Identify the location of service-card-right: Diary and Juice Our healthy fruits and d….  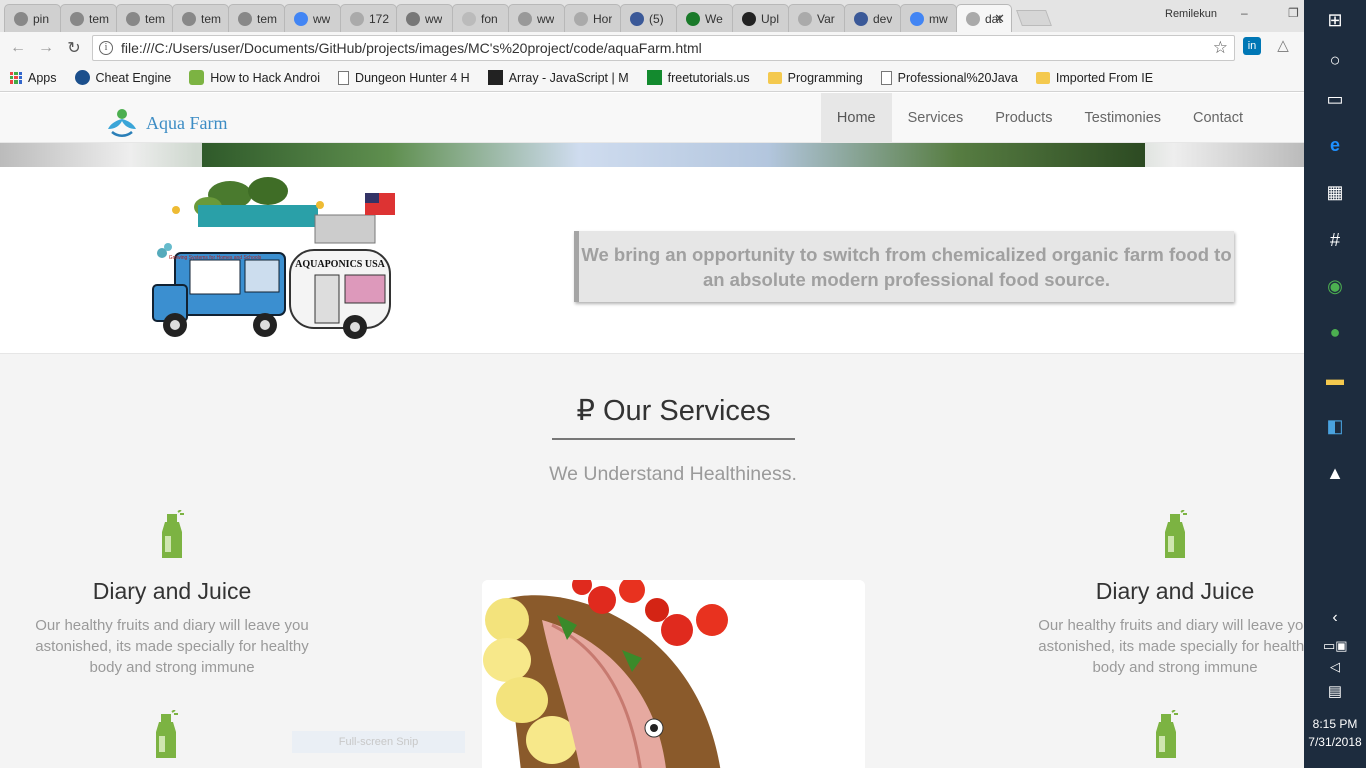
(1164, 594).